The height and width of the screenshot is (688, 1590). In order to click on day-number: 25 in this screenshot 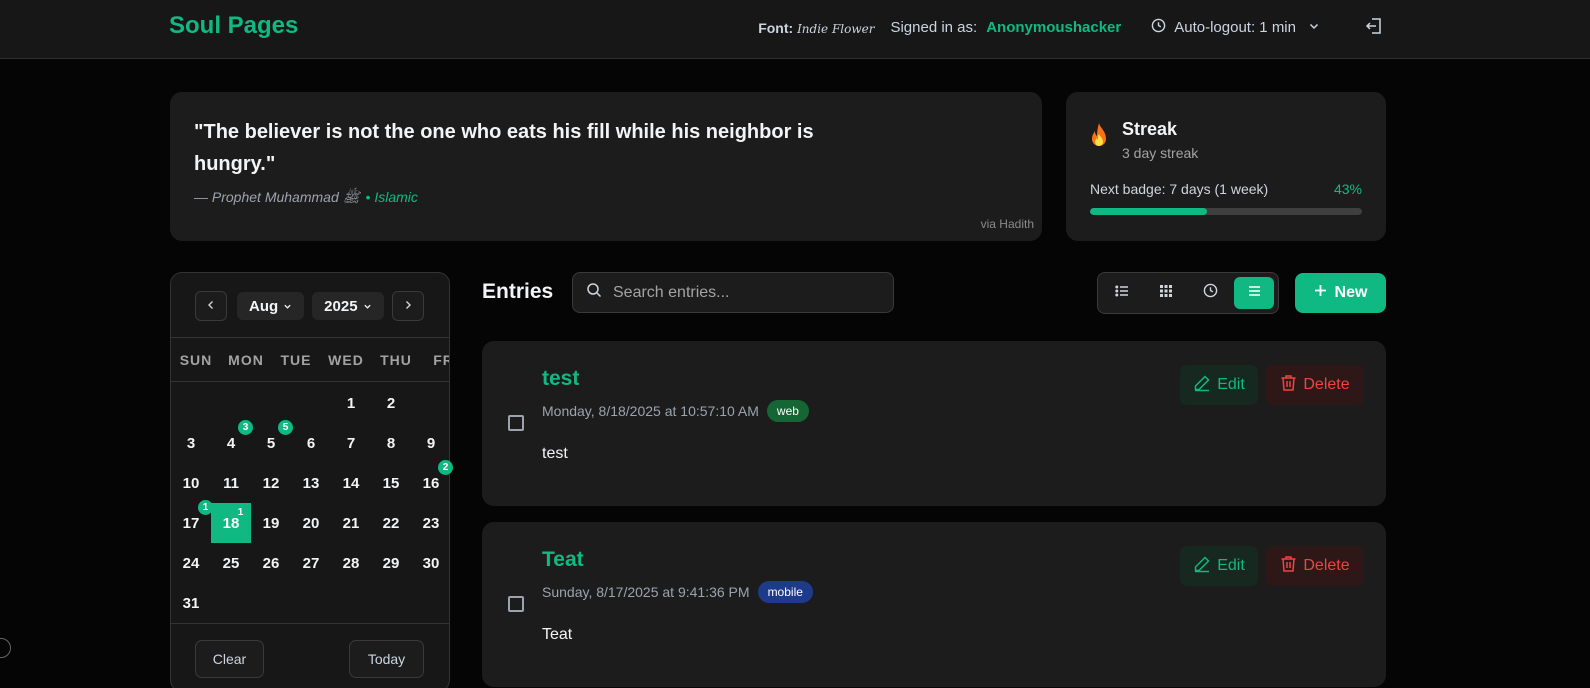, I will do `click(231, 563)`.